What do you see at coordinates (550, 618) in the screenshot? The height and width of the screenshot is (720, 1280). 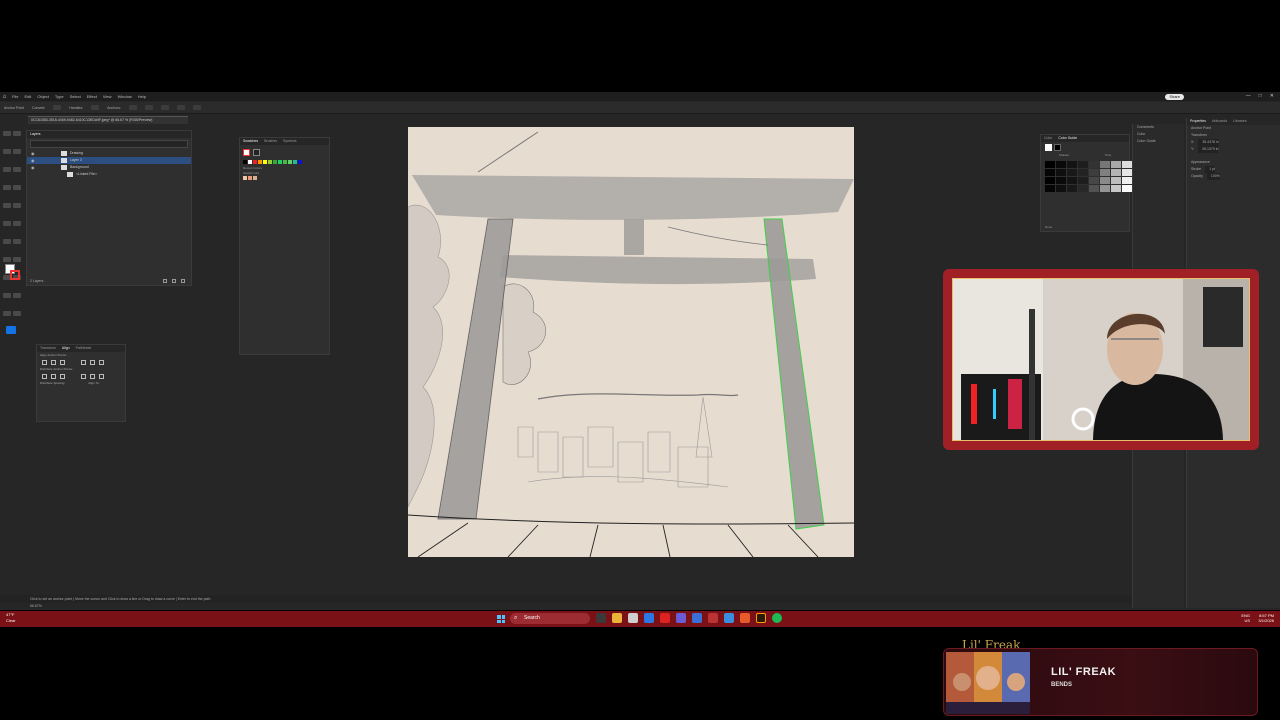 I see `taskbar-search-box: Search` at bounding box center [550, 618].